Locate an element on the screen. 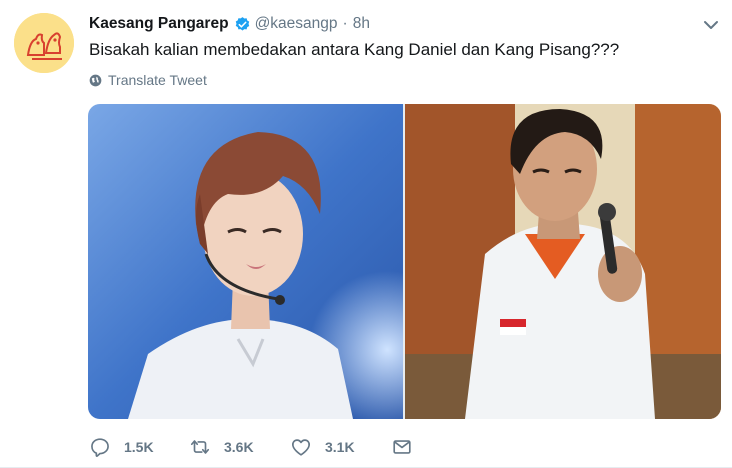 The image size is (732, 468). retweet-count: 3.6K is located at coordinates (239, 447).